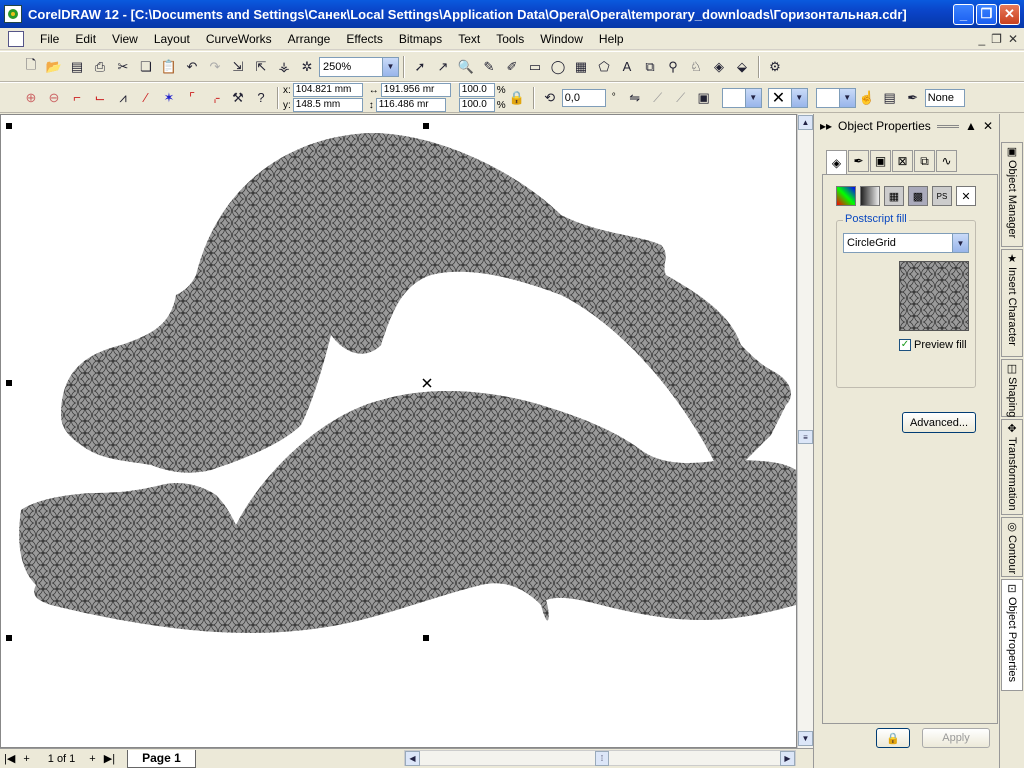  Describe the element at coordinates (1009, 14) in the screenshot. I see `close-button: ✕` at that location.